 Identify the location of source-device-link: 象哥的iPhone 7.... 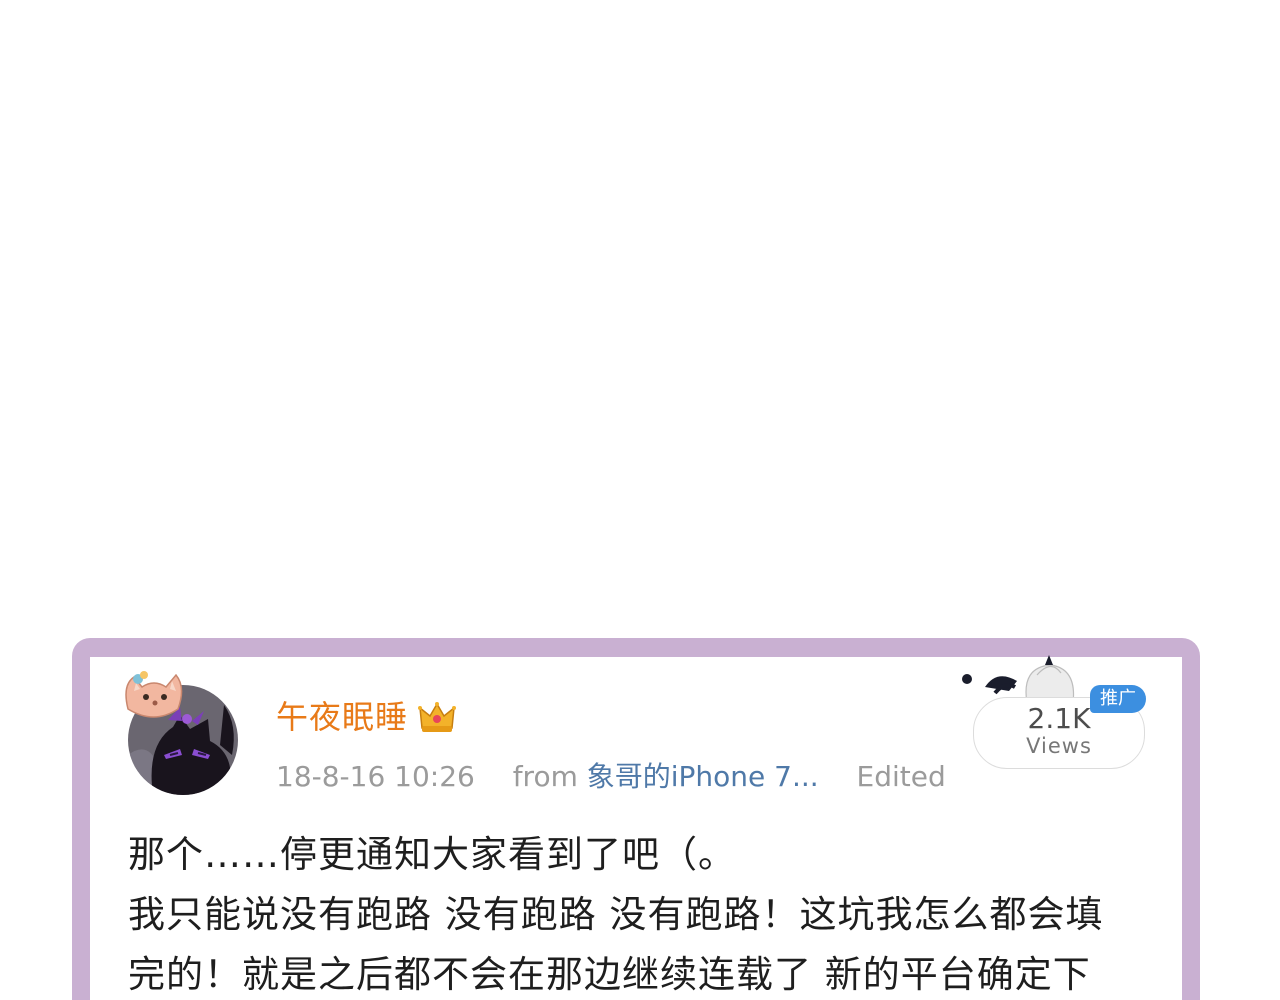
(703, 776).